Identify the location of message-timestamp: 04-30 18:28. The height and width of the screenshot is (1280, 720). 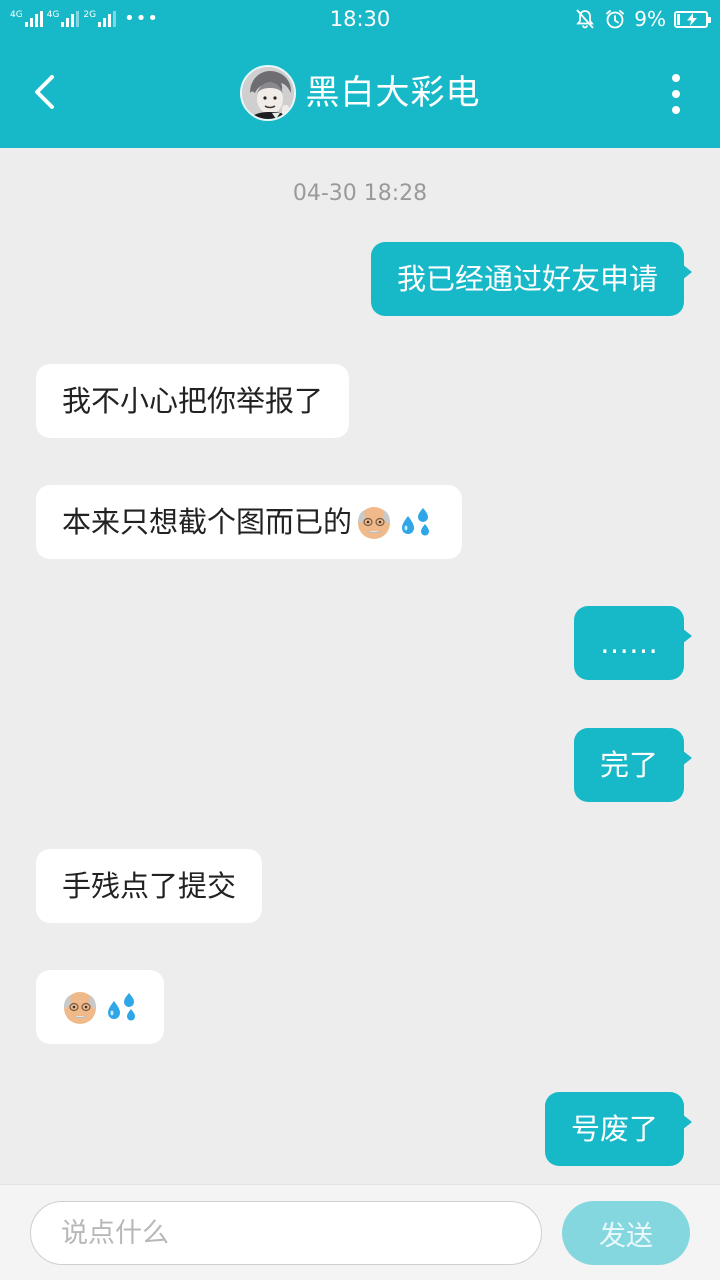
(360, 193).